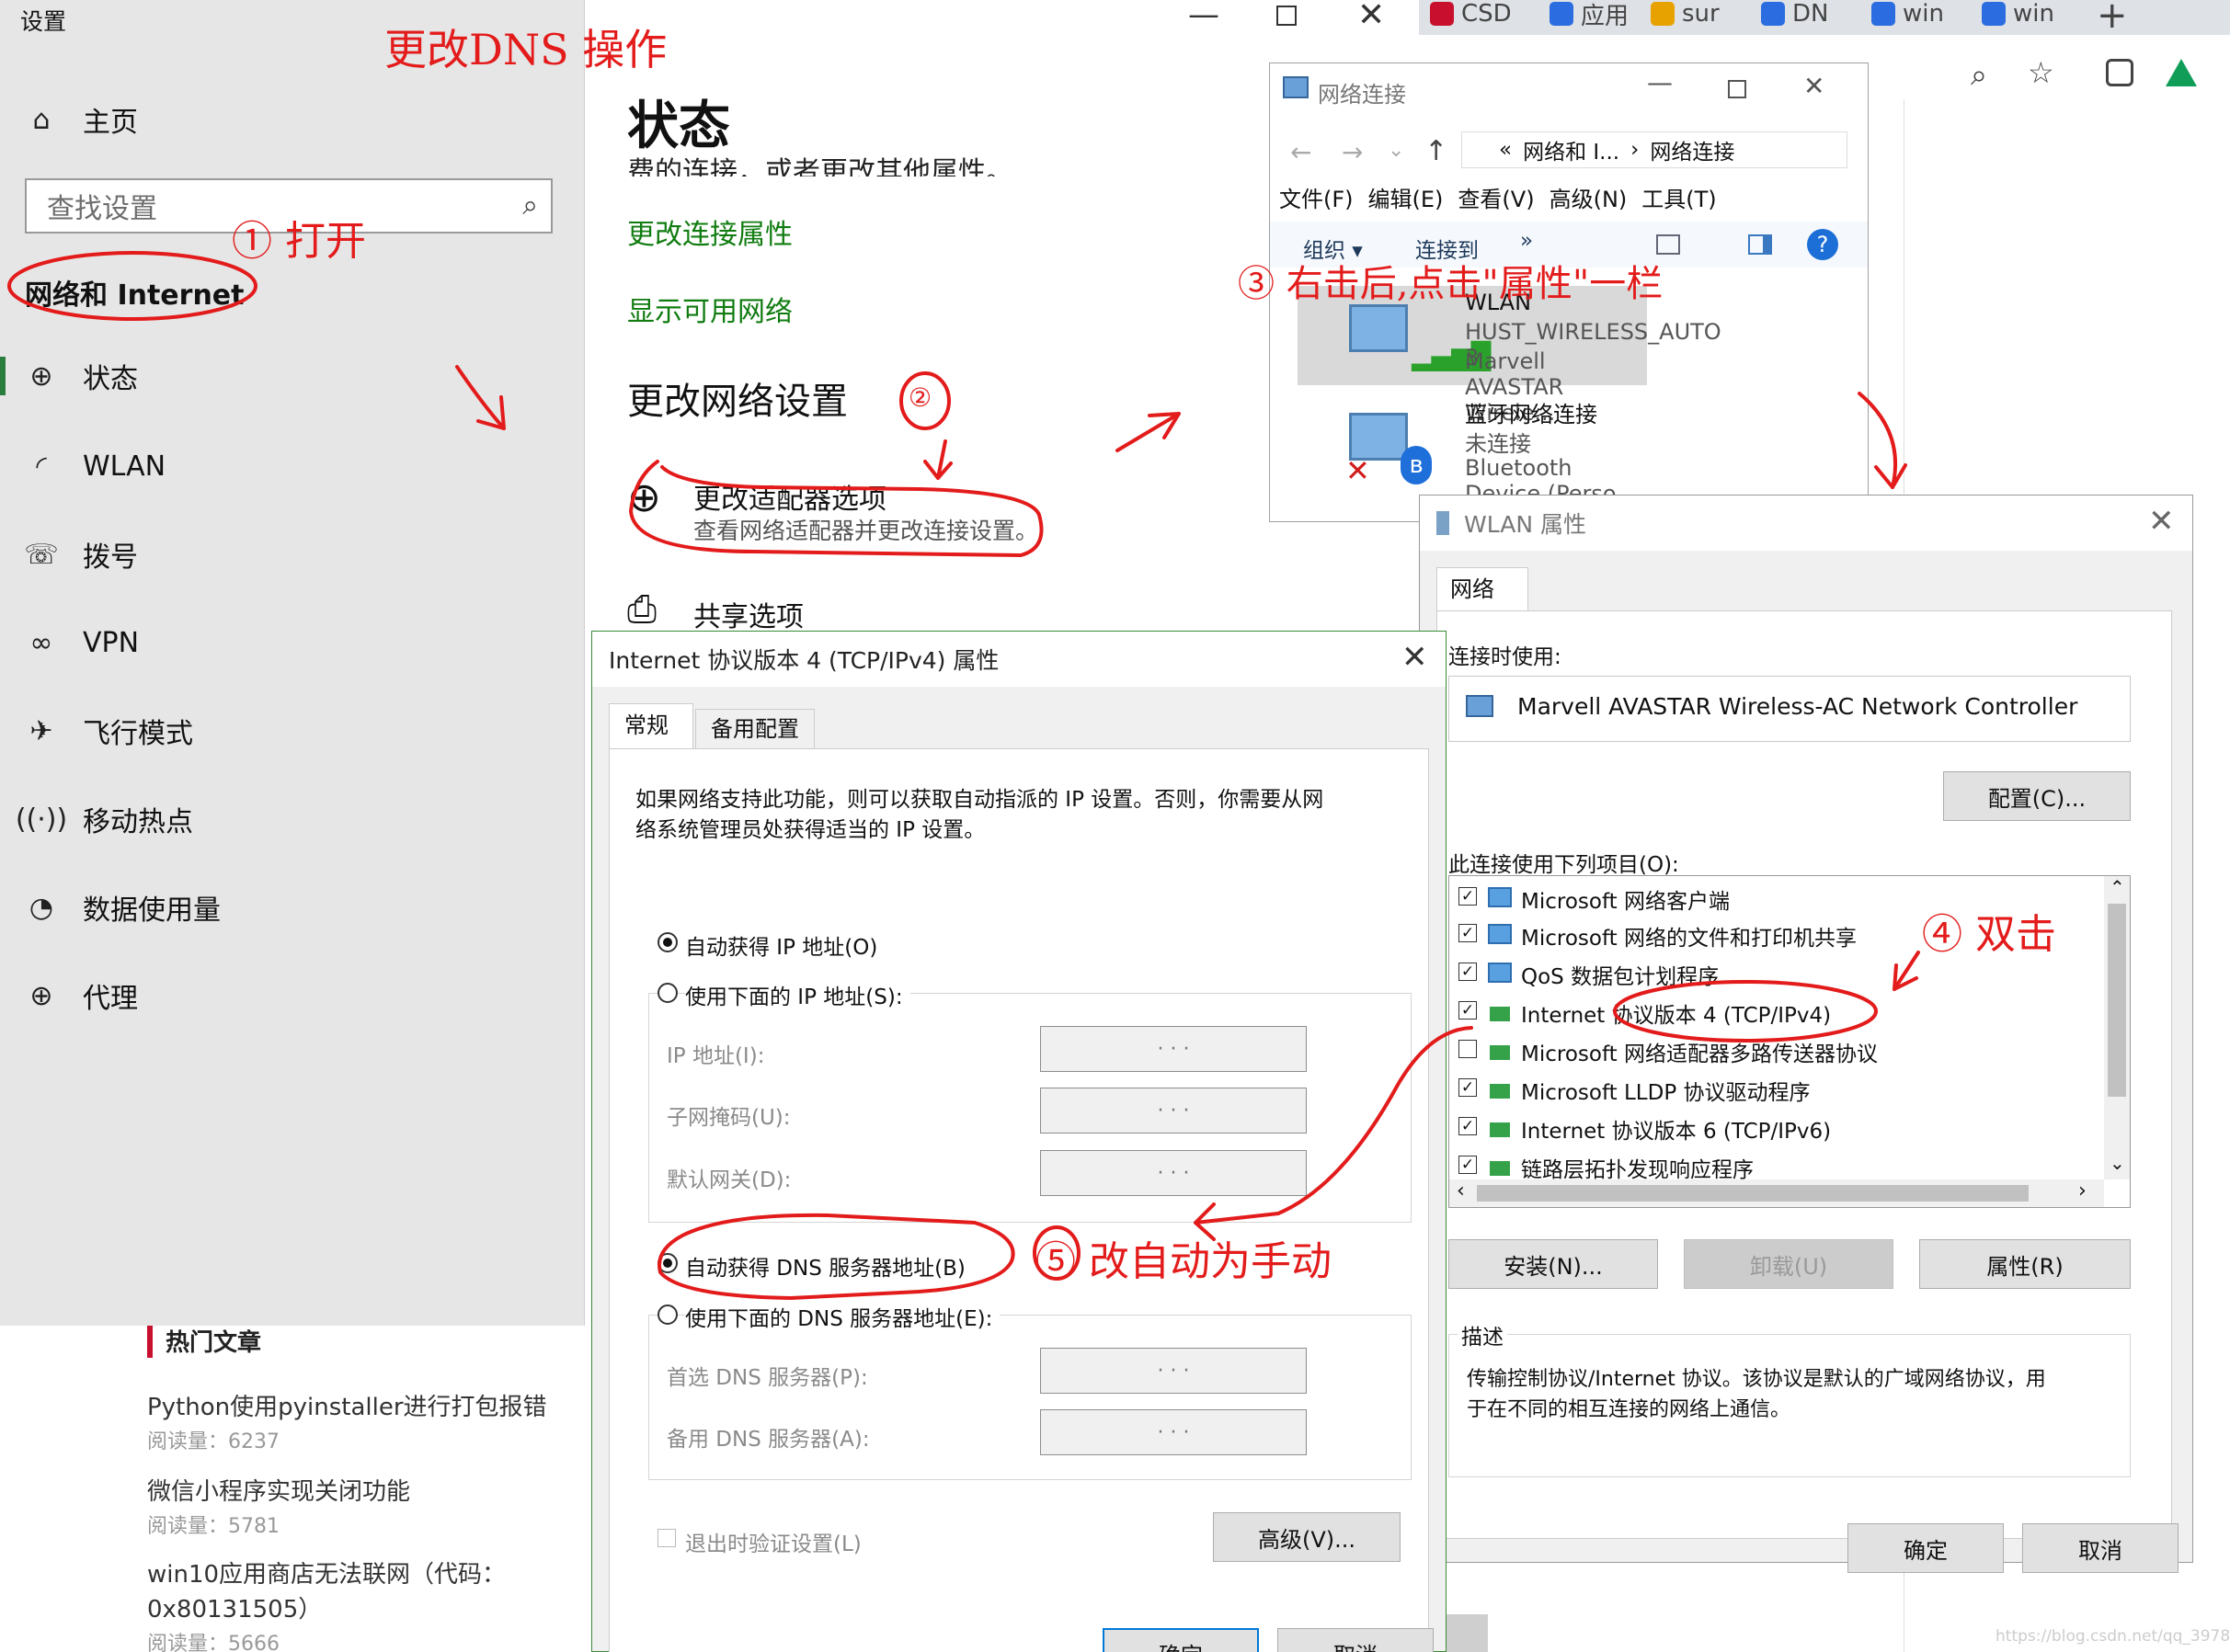 The image size is (2230, 1652). I want to click on manual-dns-radio, so click(668, 1315).